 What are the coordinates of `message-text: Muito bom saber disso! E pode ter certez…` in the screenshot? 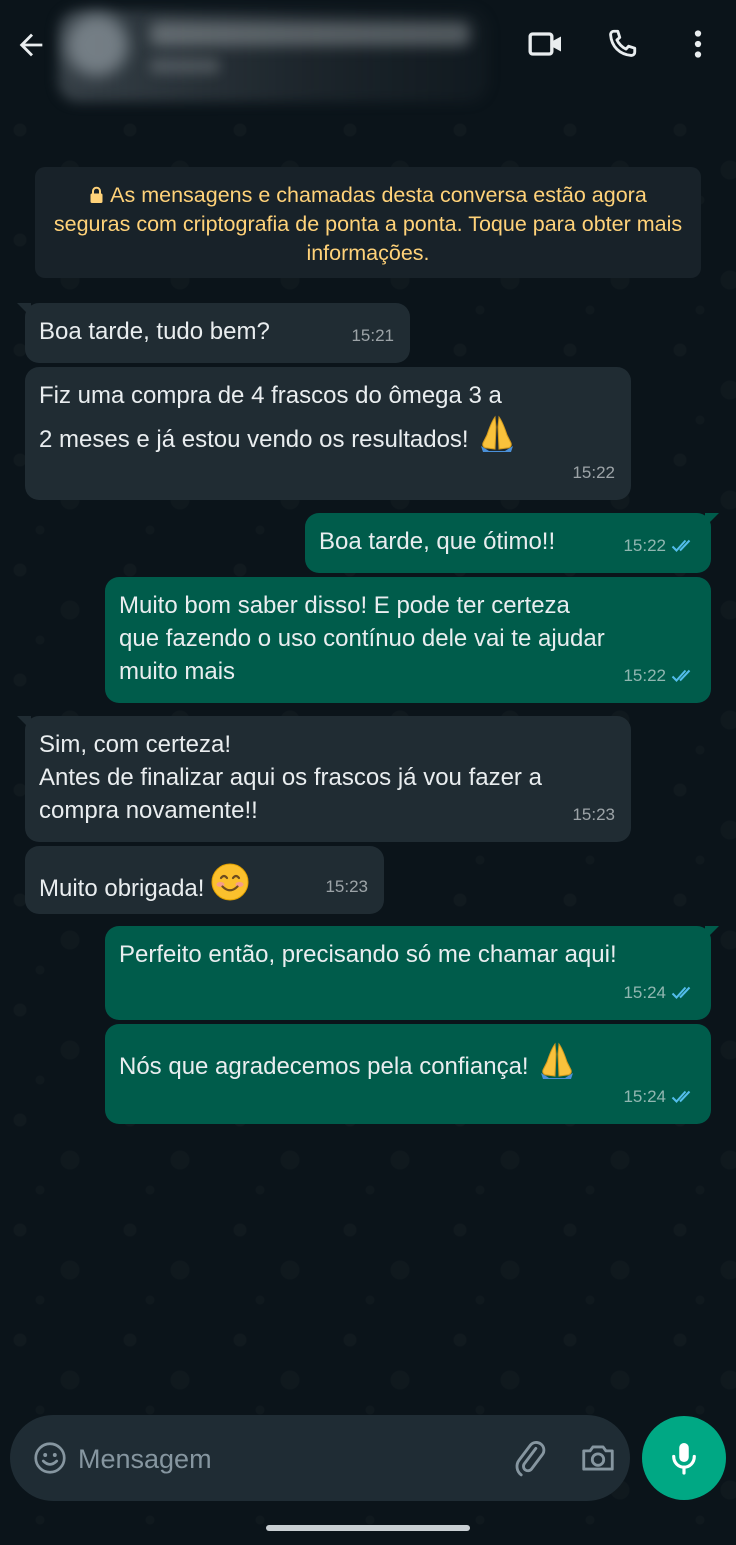 It's located at (362, 638).